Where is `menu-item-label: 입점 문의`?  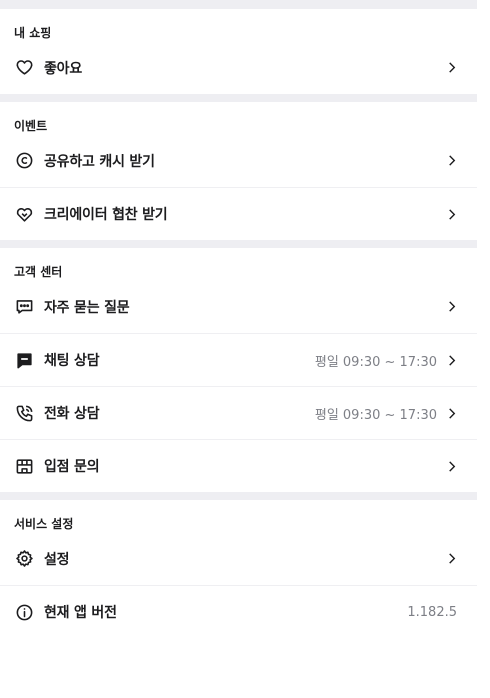 menu-item-label: 입점 문의 is located at coordinates (72, 467).